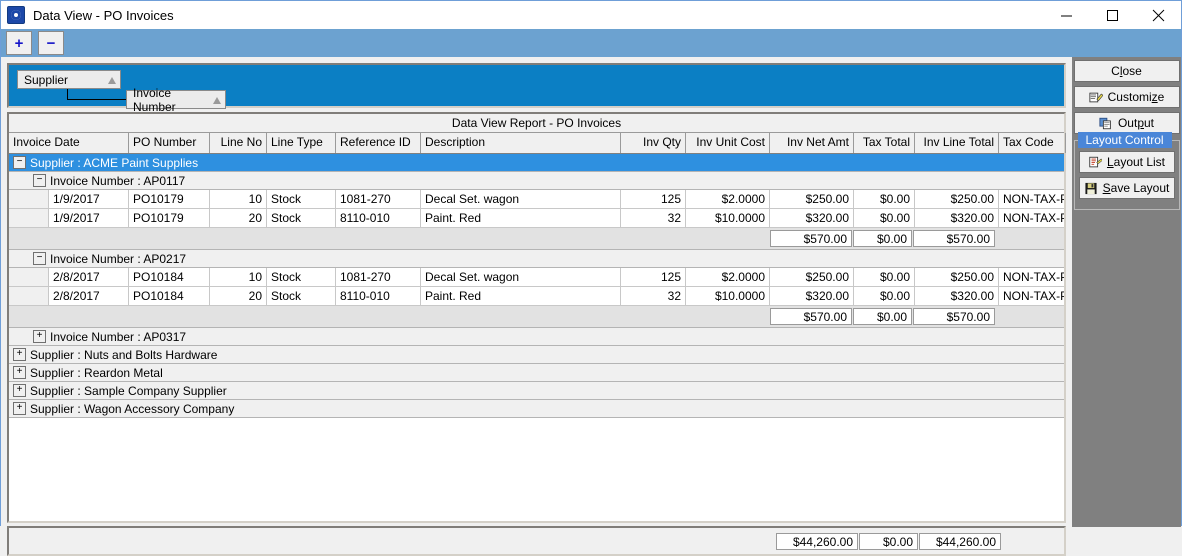  Describe the element at coordinates (114, 163) in the screenshot. I see `group-header-label: Supplier : ACME Paint Supplies` at that location.